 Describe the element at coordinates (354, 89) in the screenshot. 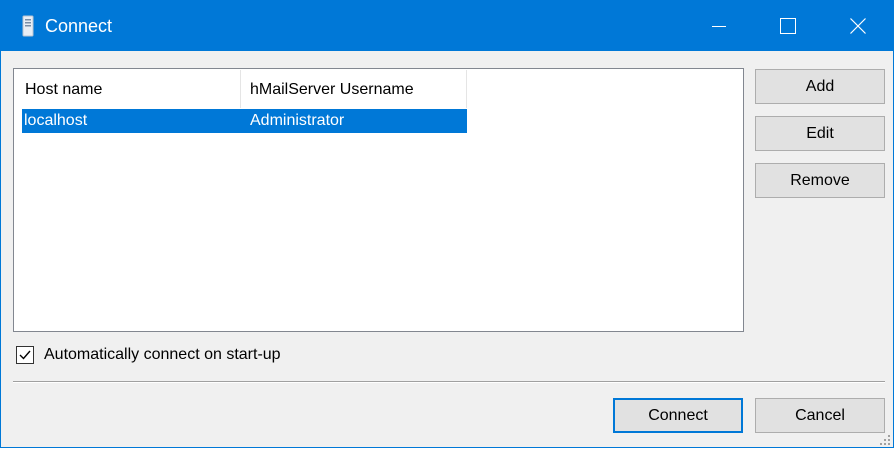

I see `column-header-username: hMailServer Username` at that location.